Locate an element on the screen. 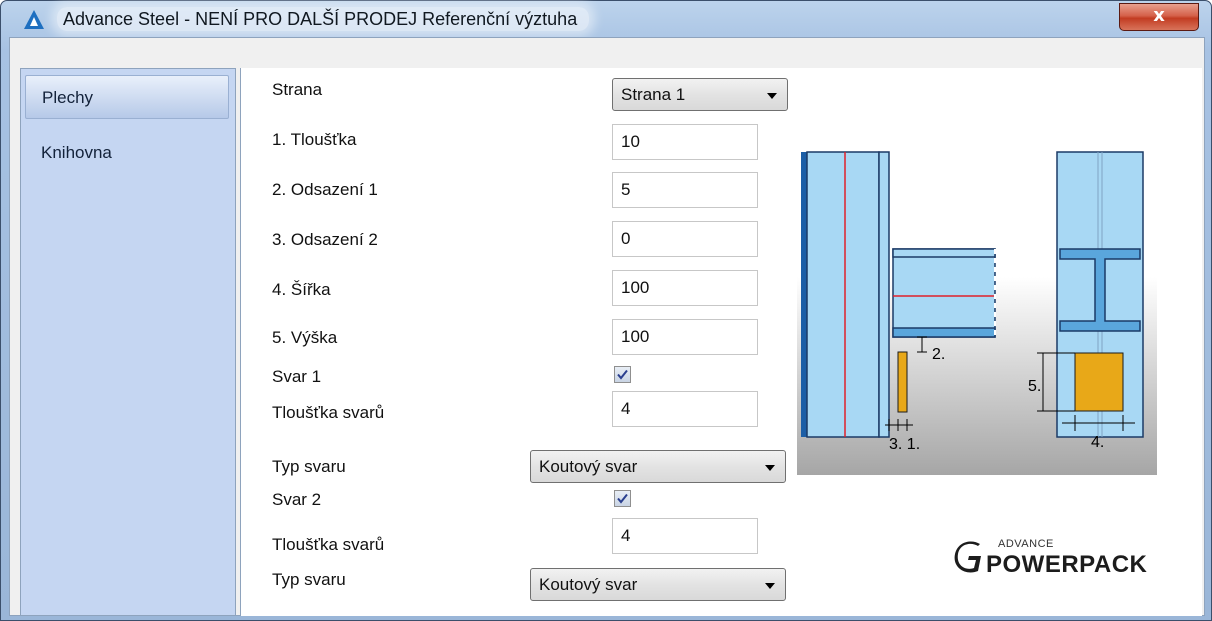  weld1-thickness-label: Tloušťka svarů is located at coordinates (328, 412).